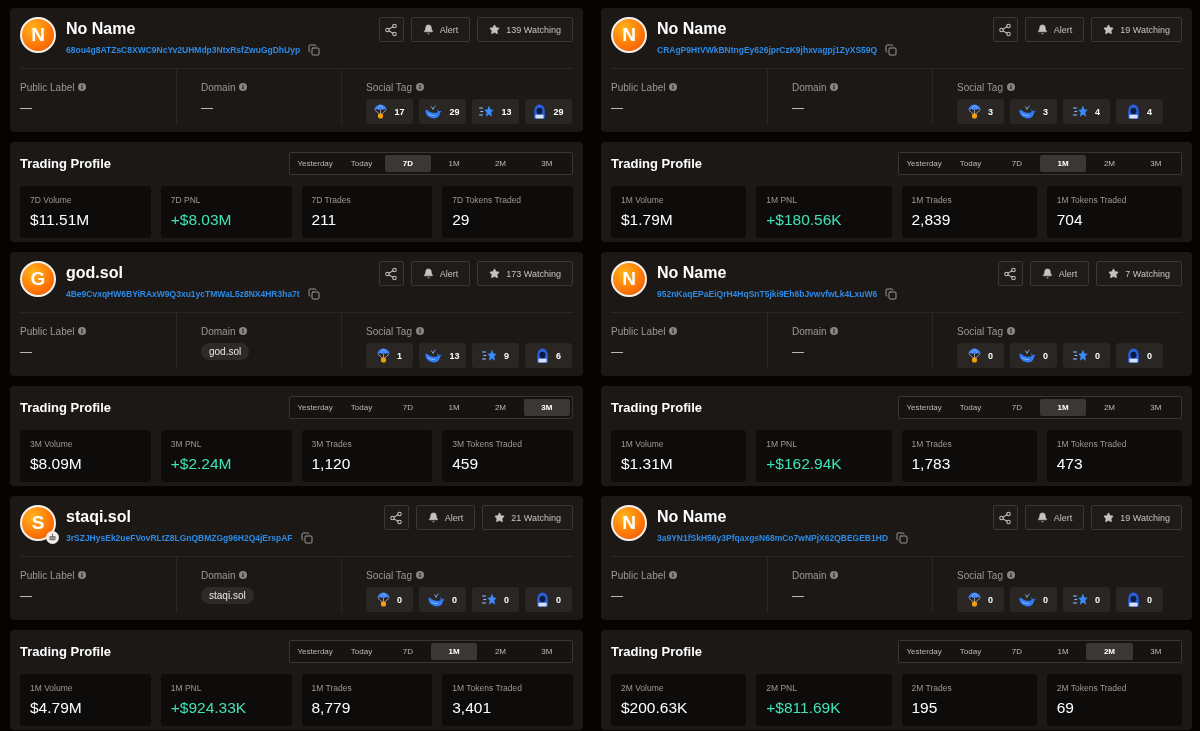 This screenshot has width=1200, height=731. What do you see at coordinates (183, 294) in the screenshot?
I see `wallet-address-link: 4Be9CvxqHW6BYiRAxW9Q3xu1ycTMWaL5z8NX4HR3ha7t` at bounding box center [183, 294].